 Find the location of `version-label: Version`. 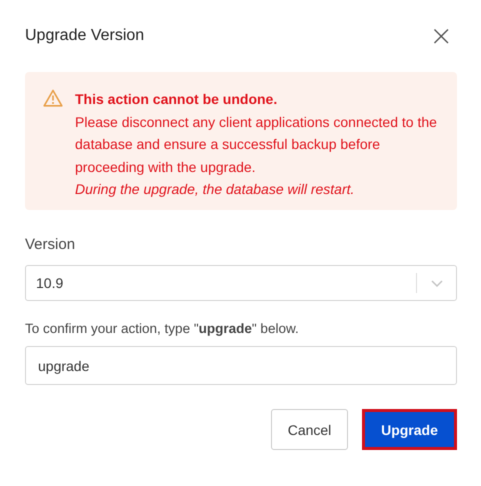

version-label: Version is located at coordinates (50, 244).